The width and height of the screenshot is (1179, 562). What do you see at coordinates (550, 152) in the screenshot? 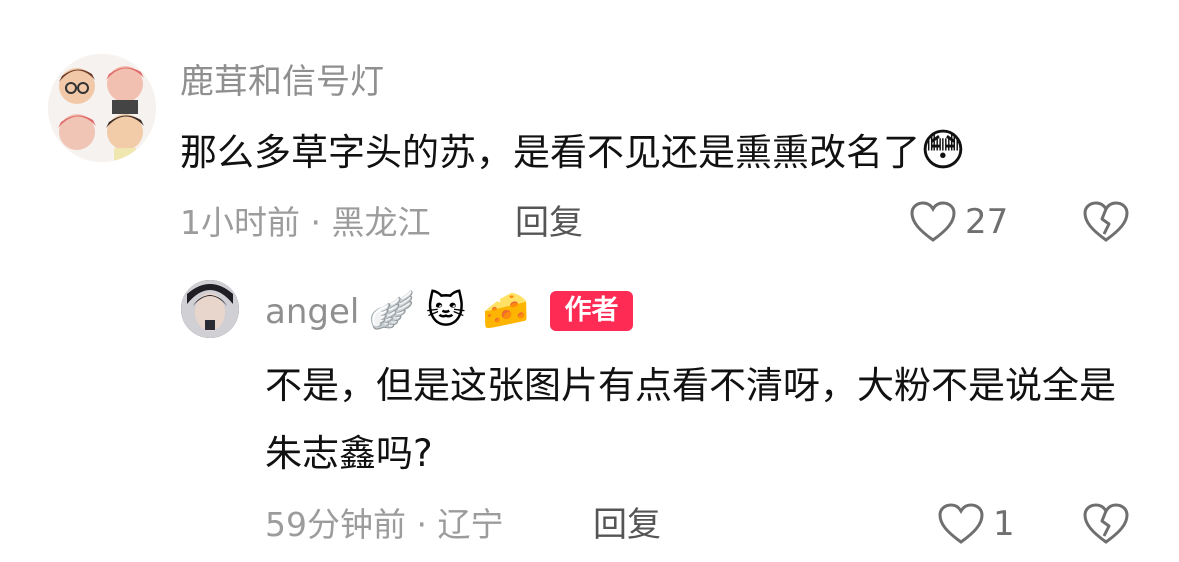
I see `comment-text-body: 那么多草字头的苏，是看不见还是熏熏改名了` at bounding box center [550, 152].